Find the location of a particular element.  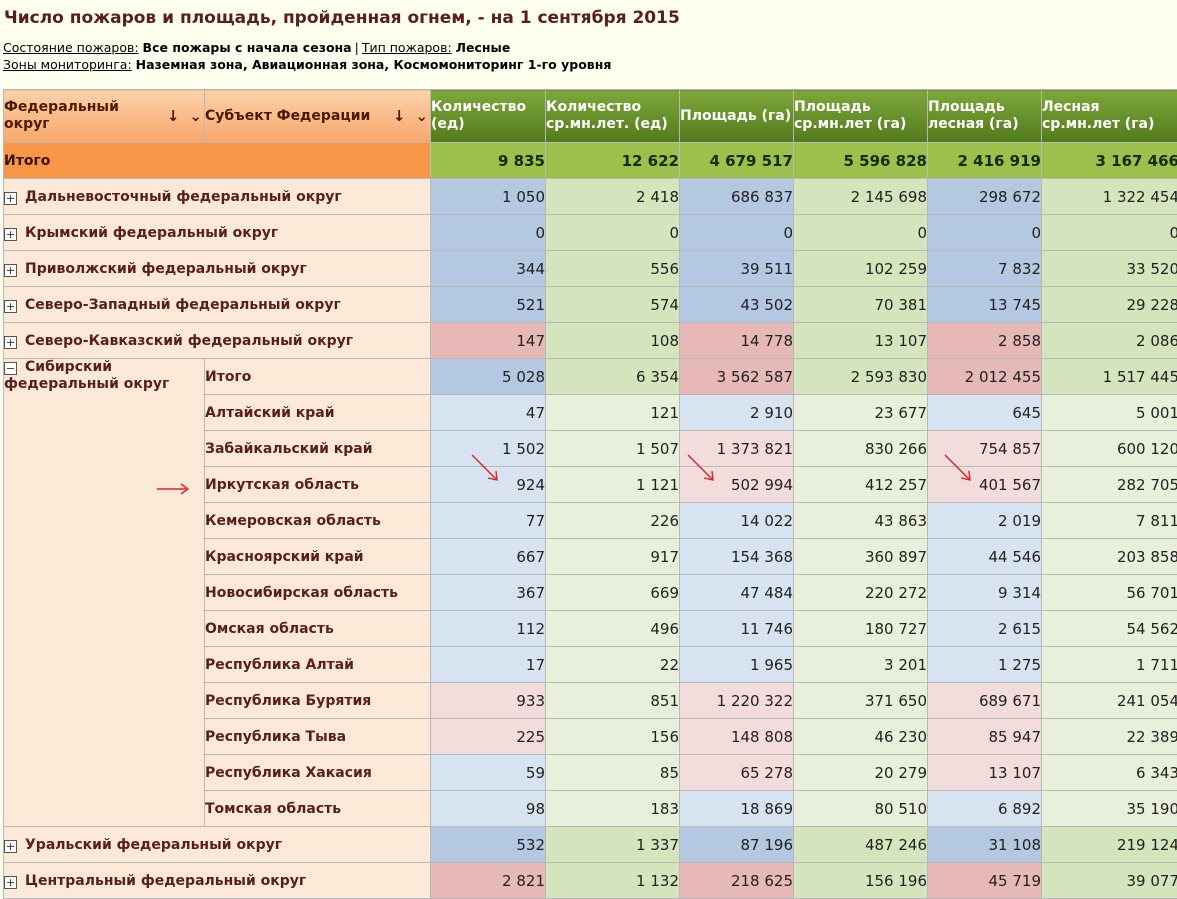

subject-label: Республика Хакасия is located at coordinates (318, 773).